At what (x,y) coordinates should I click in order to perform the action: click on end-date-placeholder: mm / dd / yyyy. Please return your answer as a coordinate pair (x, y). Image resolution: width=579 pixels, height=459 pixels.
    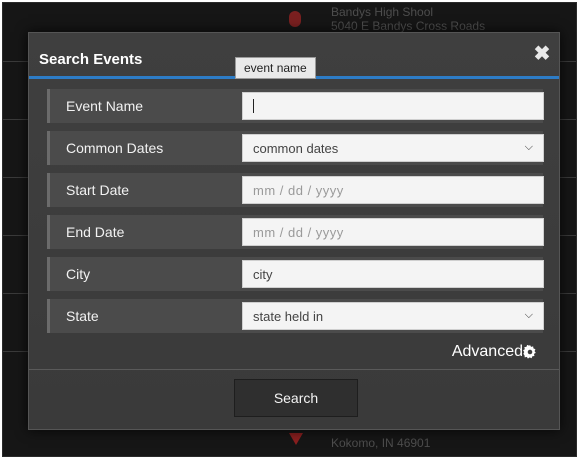
    Looking at the image, I should click on (298, 232).